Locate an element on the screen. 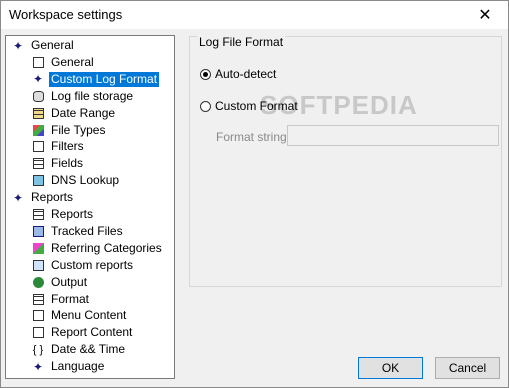 This screenshot has width=509, height=388. database-icon is located at coordinates (38, 96).